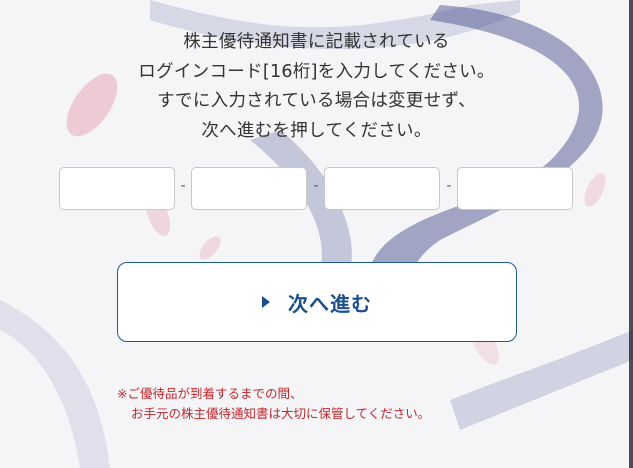  What do you see at coordinates (316, 101) in the screenshot?
I see `instruction-line: すでに入力されている場合は変更せず、` at bounding box center [316, 101].